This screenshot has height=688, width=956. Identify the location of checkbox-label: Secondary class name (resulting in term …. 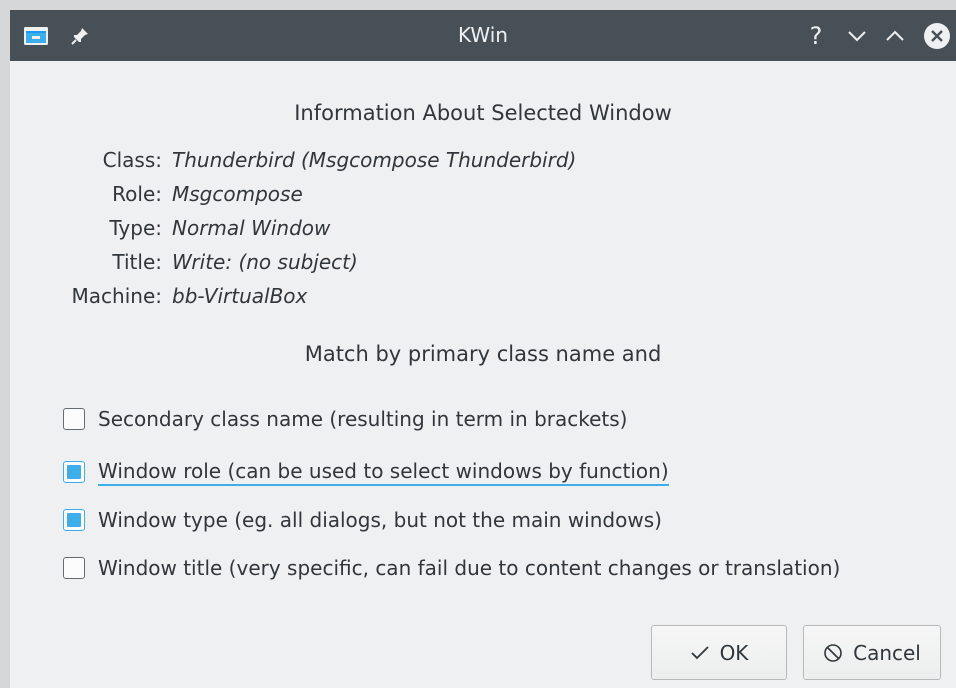
(362, 419).